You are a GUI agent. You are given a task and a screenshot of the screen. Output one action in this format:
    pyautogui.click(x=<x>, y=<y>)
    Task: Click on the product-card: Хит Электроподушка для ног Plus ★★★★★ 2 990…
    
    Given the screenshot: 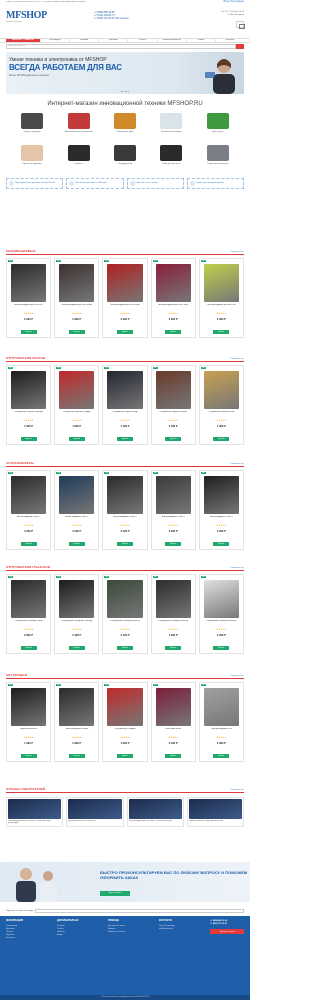 What is the action you would take?
    pyautogui.click(x=221, y=298)
    